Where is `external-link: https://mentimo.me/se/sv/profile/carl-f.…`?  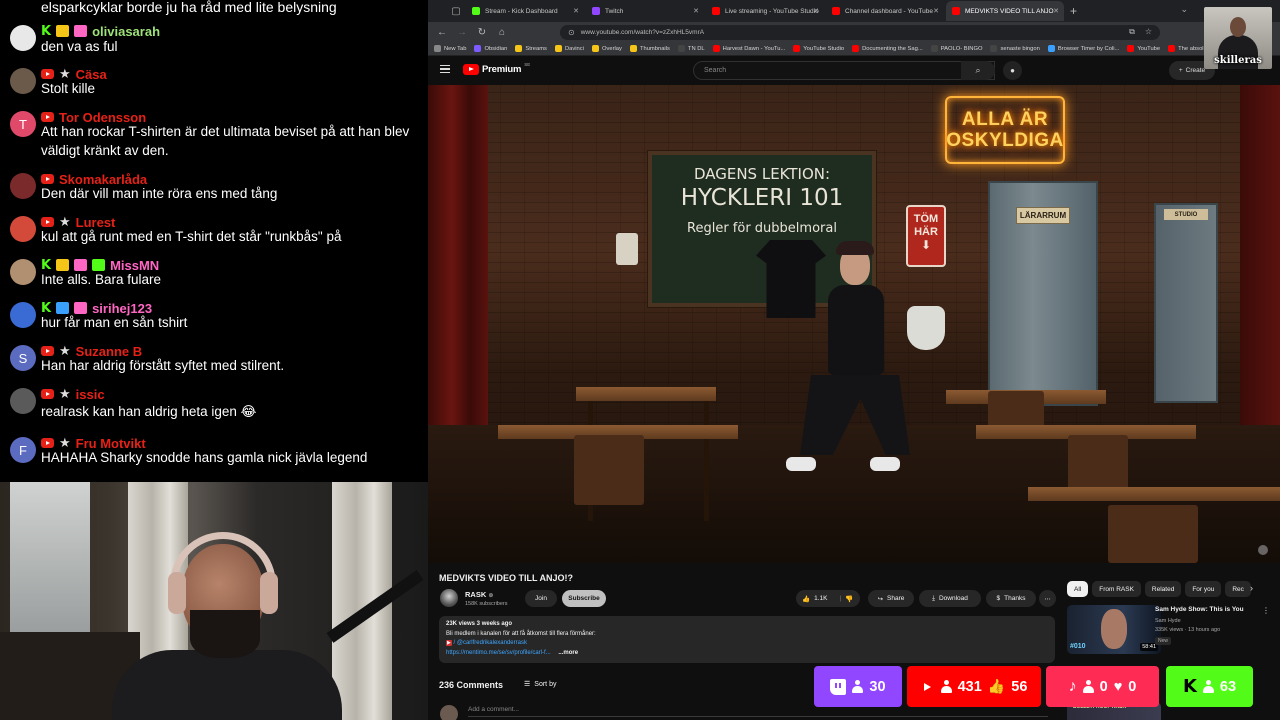 external-link: https://mentimo.me/se/sv/profile/carl-f.… is located at coordinates (498, 653).